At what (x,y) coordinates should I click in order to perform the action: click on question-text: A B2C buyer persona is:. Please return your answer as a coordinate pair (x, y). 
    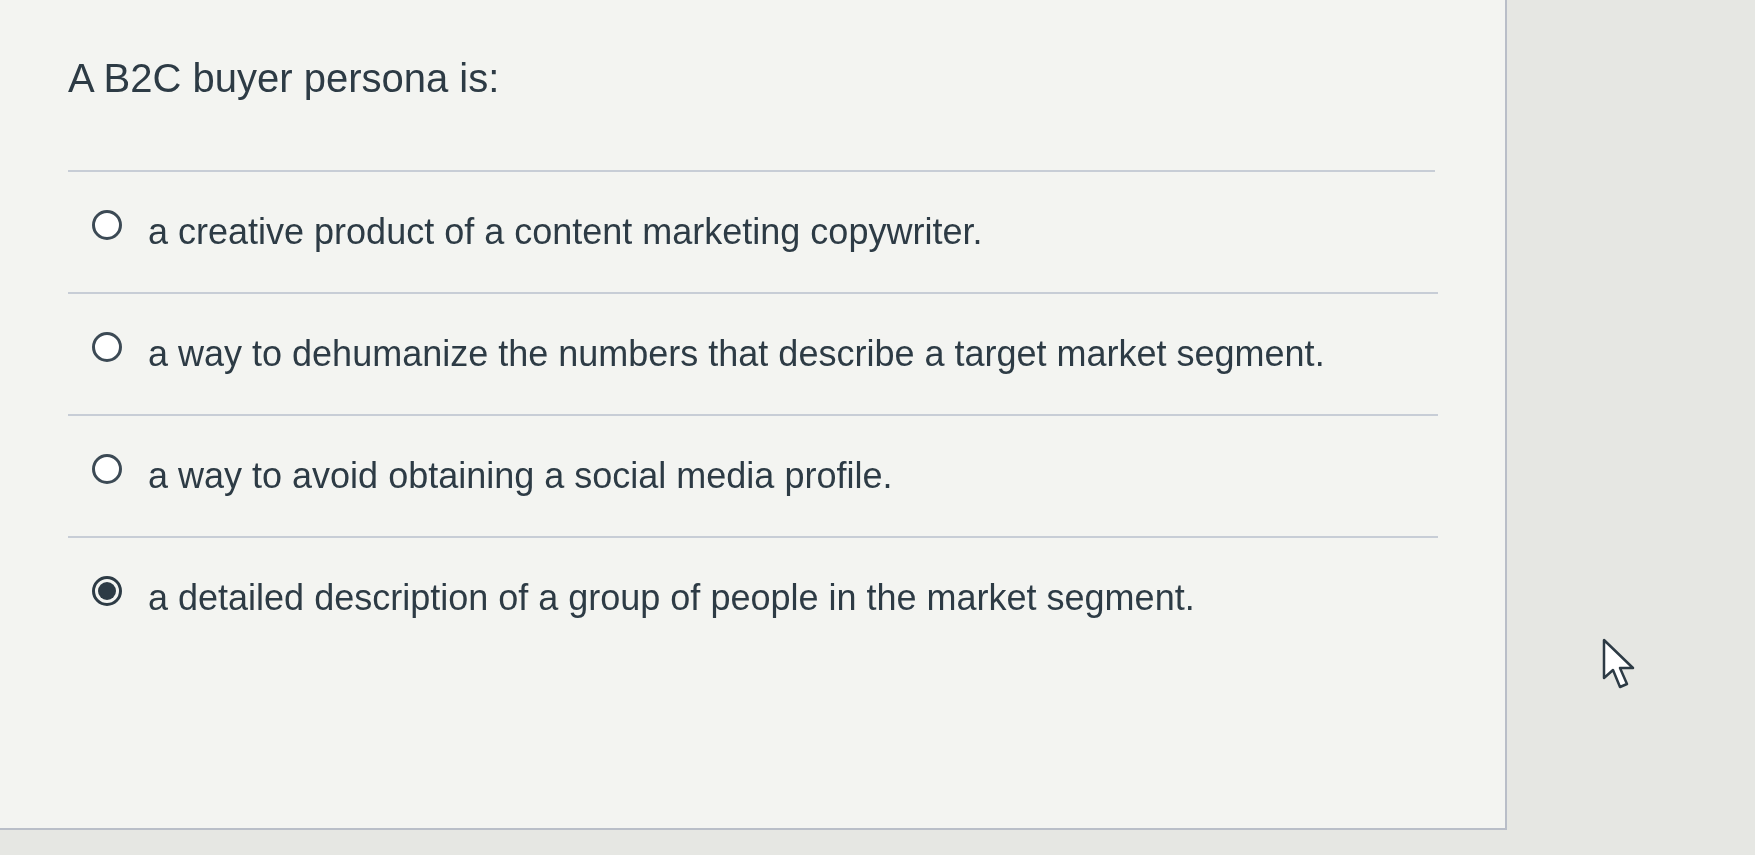
    Looking at the image, I should click on (284, 78).